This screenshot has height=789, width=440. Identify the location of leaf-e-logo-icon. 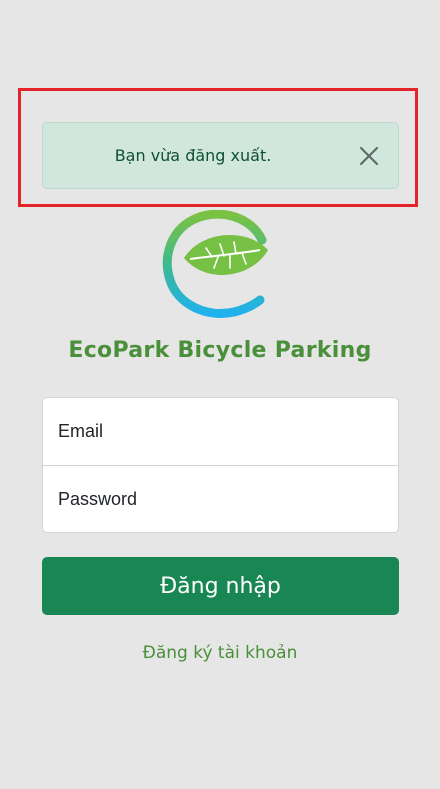
(218, 263).